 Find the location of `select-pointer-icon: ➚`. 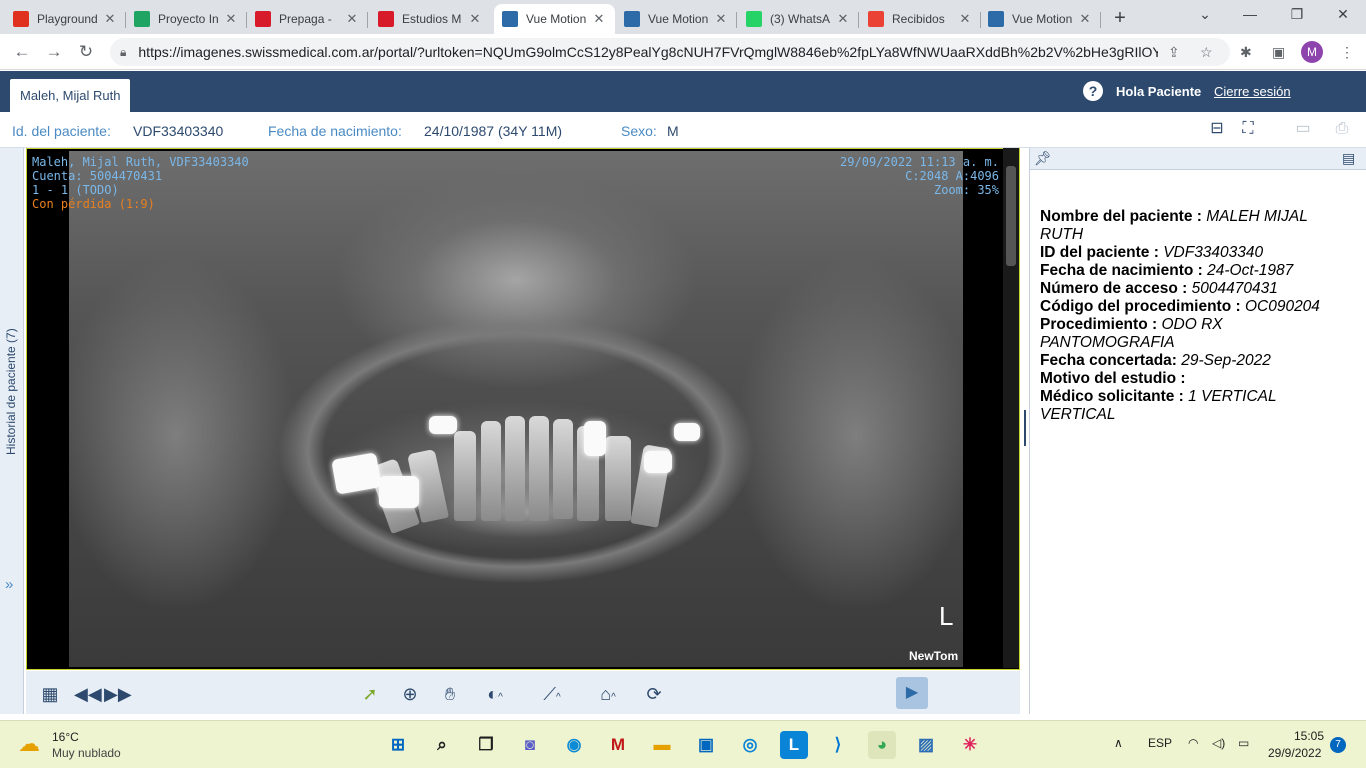

select-pointer-icon: ➚ is located at coordinates (370, 694).